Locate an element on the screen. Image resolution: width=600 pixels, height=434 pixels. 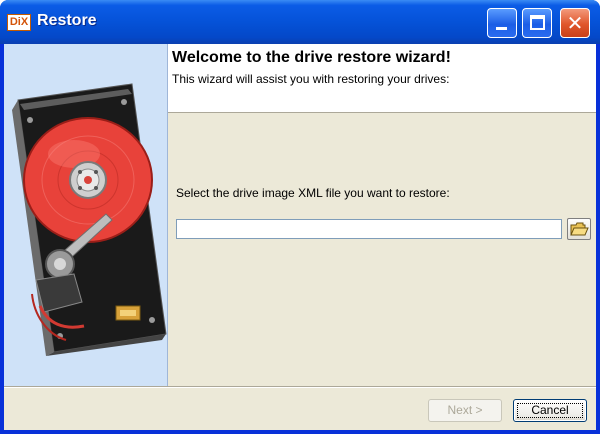
title-bar: DiX Restore ✕ is located at coordinates (300, 22).